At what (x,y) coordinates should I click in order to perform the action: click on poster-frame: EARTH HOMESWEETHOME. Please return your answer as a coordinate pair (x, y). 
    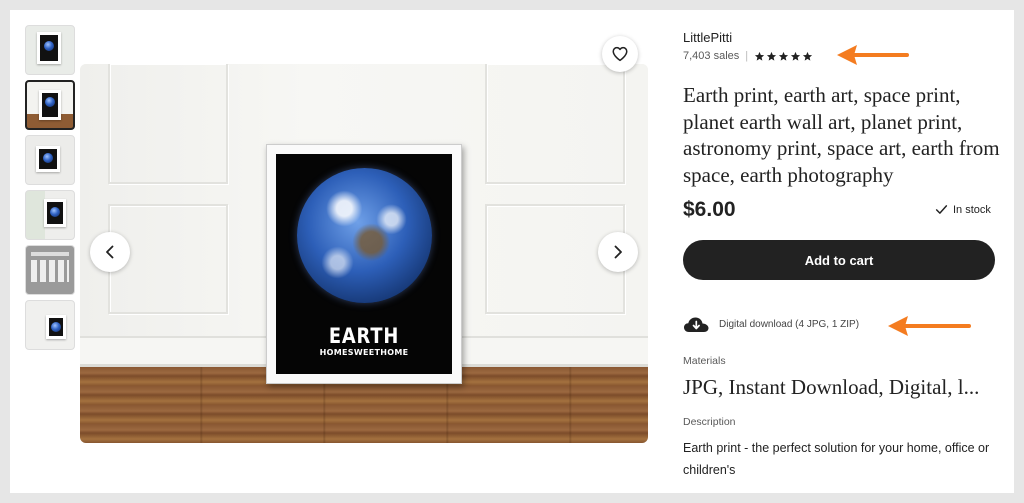
    Looking at the image, I should click on (364, 264).